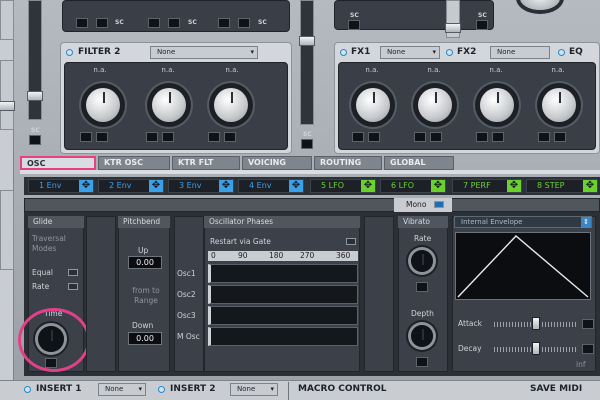 This screenshot has width=600, height=400. Describe the element at coordinates (206, 163) in the screenshot. I see `tab-ktr-flt: KTR FLT` at that location.